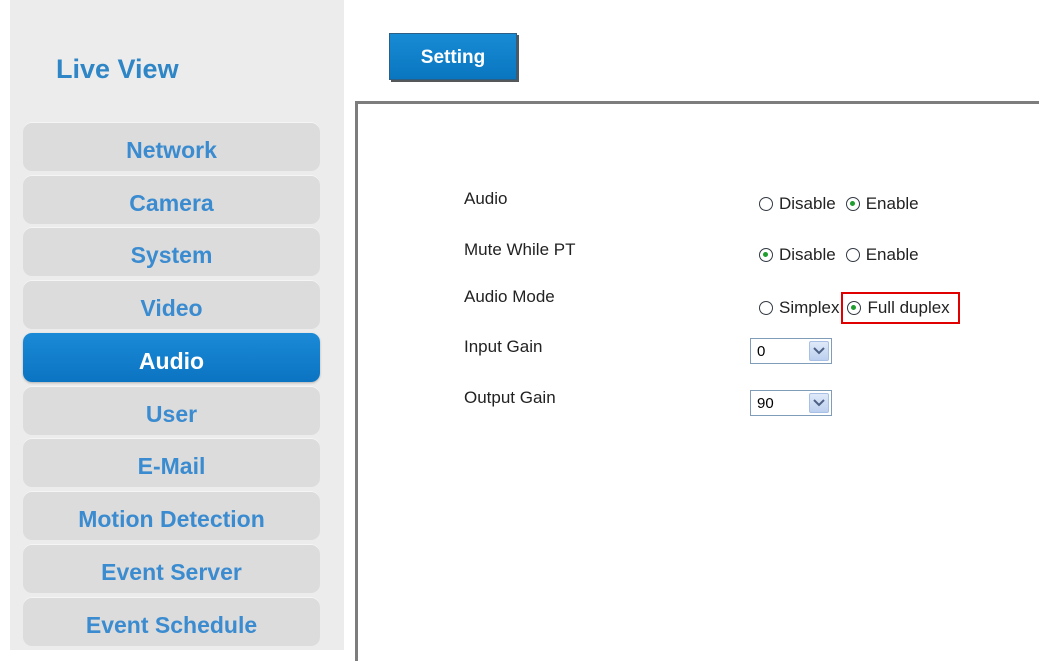 The height and width of the screenshot is (661, 1039). What do you see at coordinates (171, 568) in the screenshot?
I see `sidebar-item-event-server: Event Server` at bounding box center [171, 568].